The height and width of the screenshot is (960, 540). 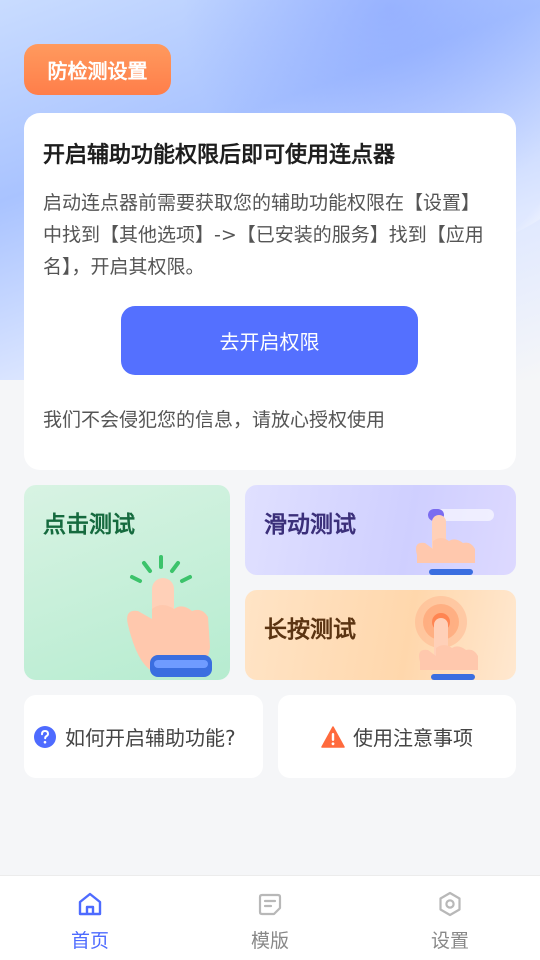 What do you see at coordinates (89, 941) in the screenshot?
I see `tab-home-label: 首页` at bounding box center [89, 941].